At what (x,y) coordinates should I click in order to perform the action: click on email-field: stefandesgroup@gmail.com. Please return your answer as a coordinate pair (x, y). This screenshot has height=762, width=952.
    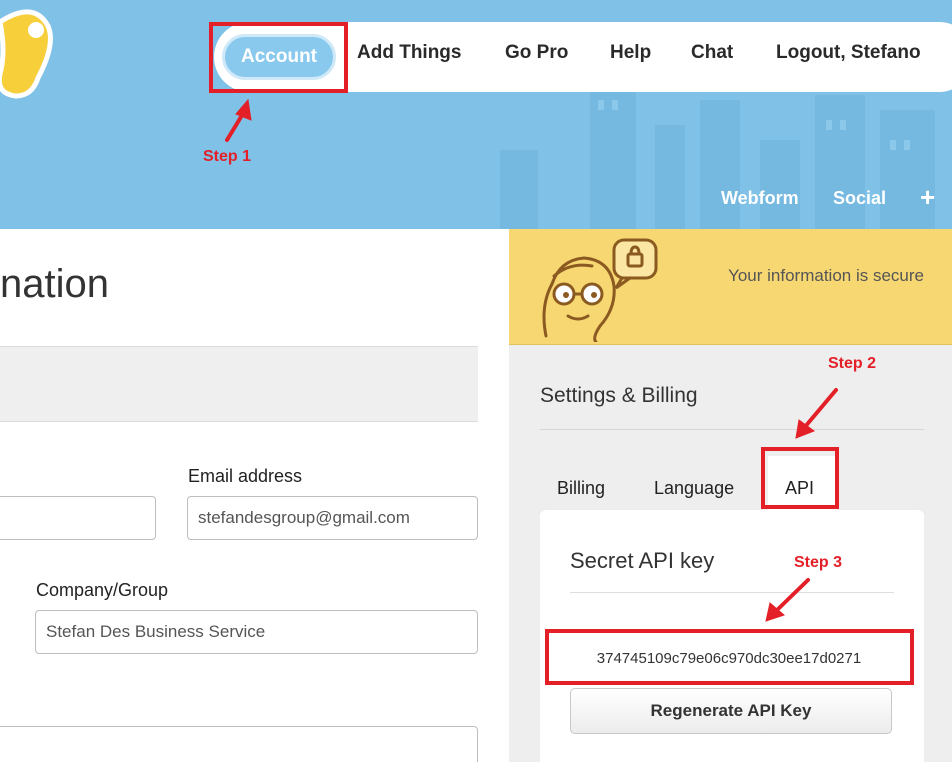
    Looking at the image, I should click on (332, 518).